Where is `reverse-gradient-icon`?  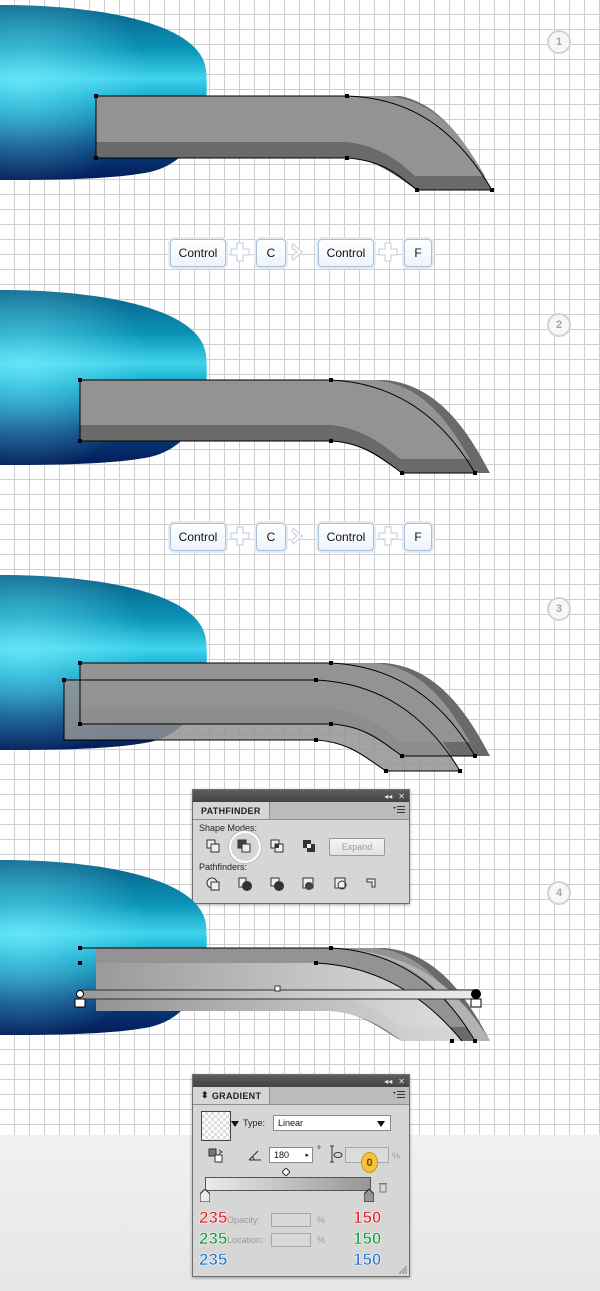 reverse-gradient-icon is located at coordinates (216, 1156).